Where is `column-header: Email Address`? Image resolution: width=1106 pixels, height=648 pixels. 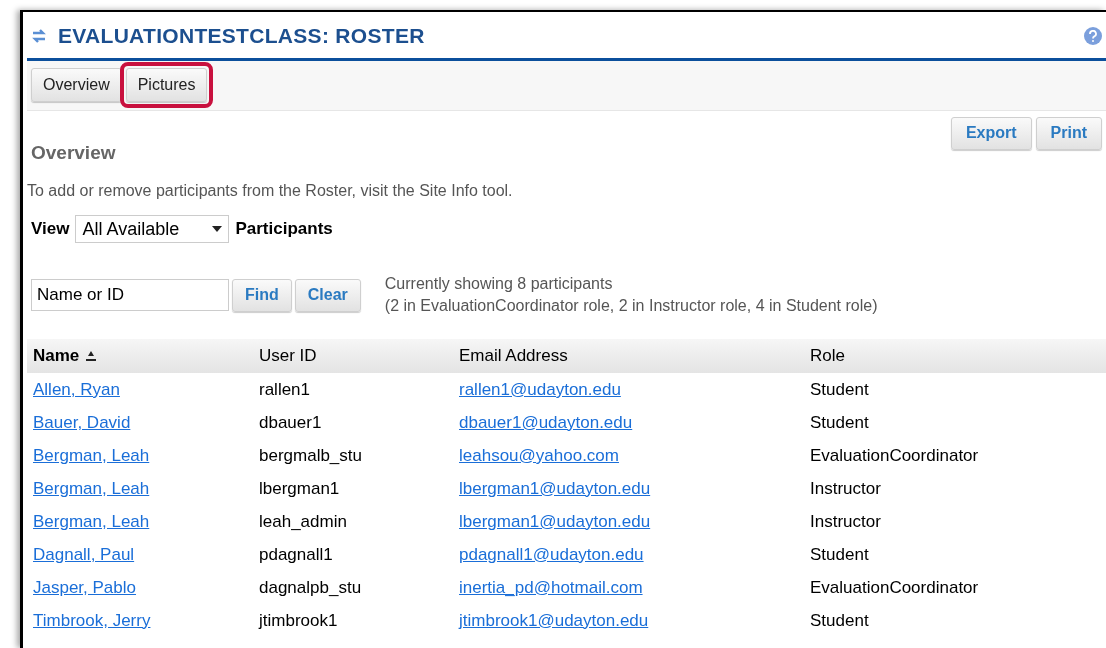
column-header: Email Address is located at coordinates (513, 356).